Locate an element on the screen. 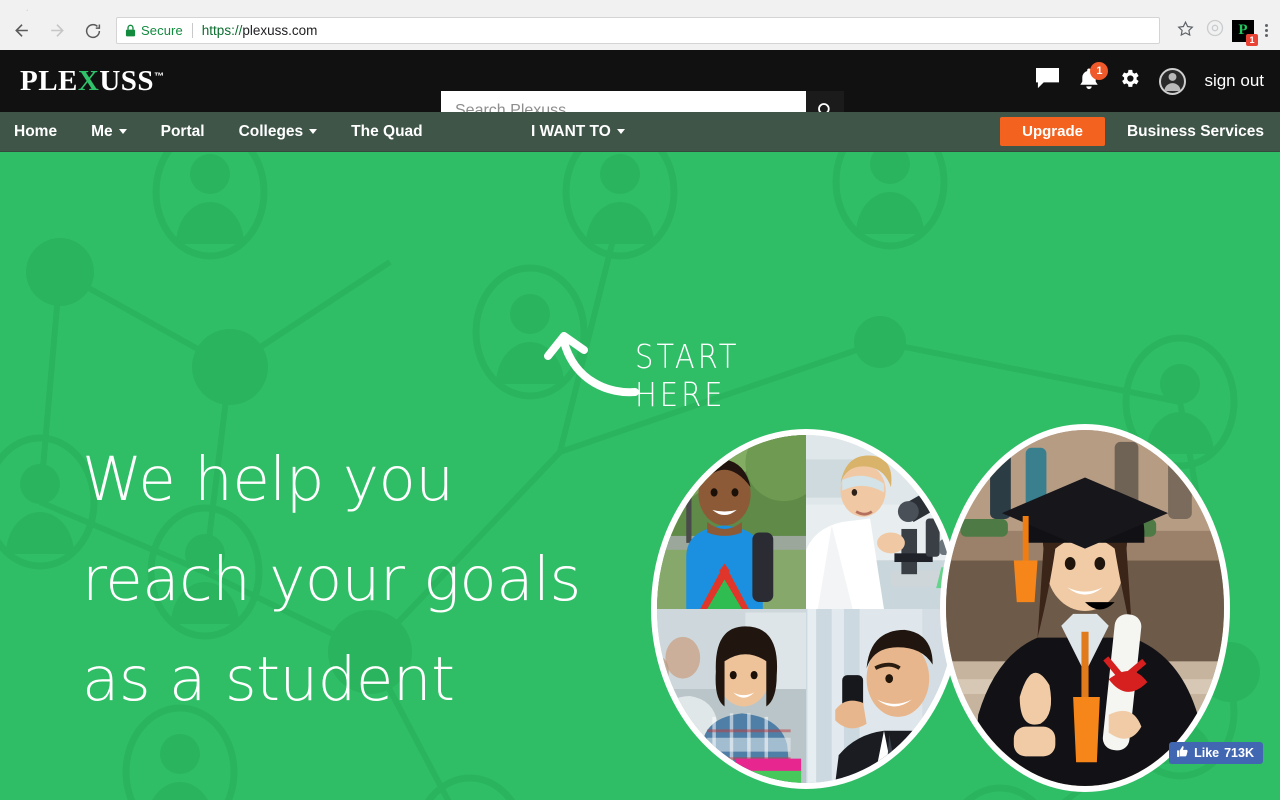 Image resolution: width=1280 pixels, height=800 pixels. nav-item-home: Home is located at coordinates (35, 132).